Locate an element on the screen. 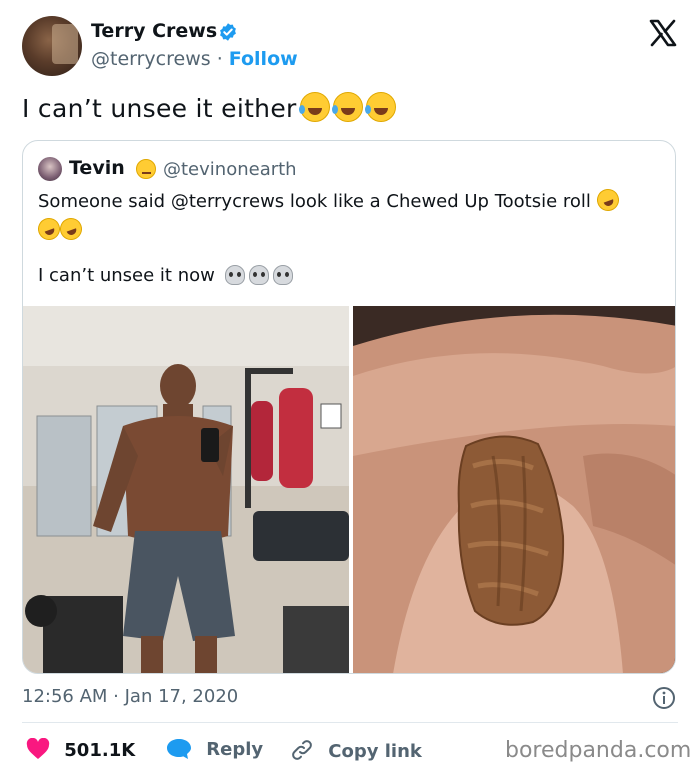 The height and width of the screenshot is (776, 700). tweet-text-content: I can’t unsee it either is located at coordinates (159, 108).